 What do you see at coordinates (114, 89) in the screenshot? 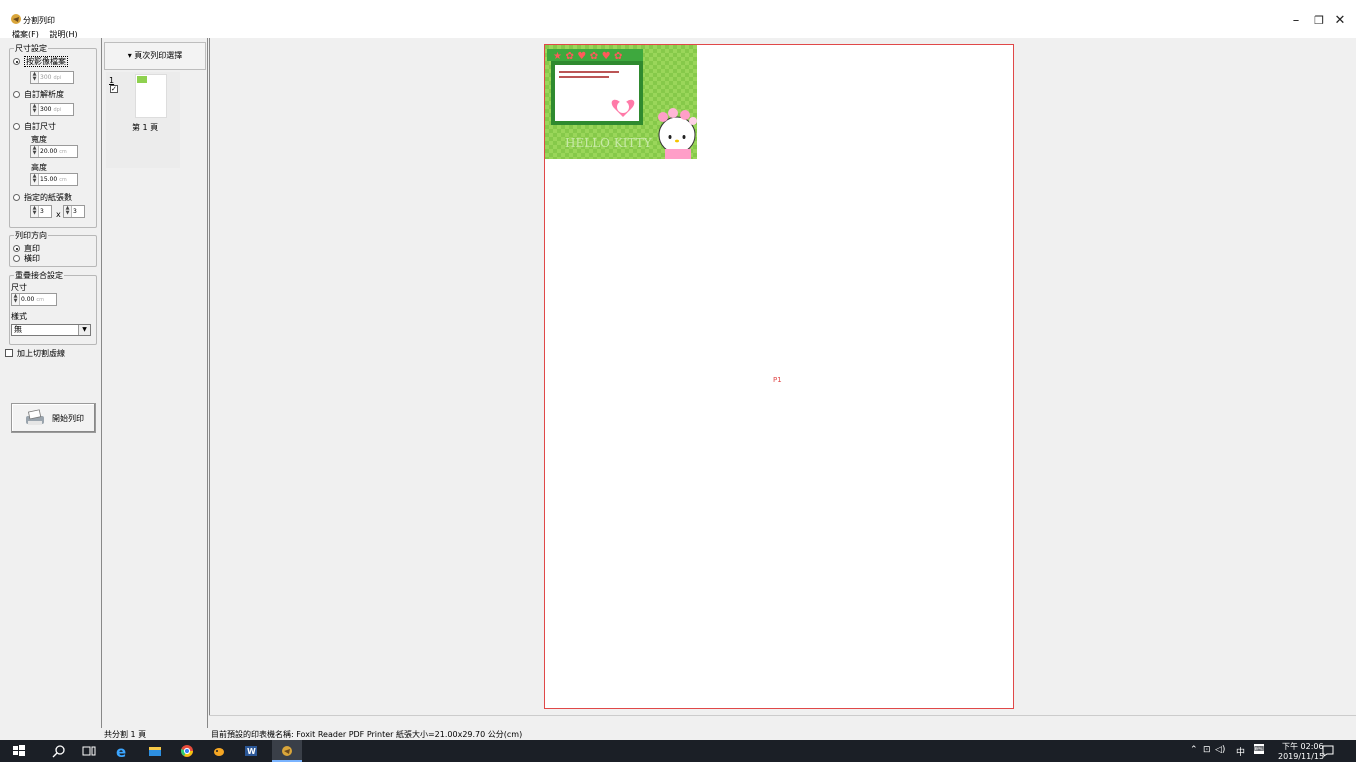
I see `page-select-checkbox: ✓` at bounding box center [114, 89].